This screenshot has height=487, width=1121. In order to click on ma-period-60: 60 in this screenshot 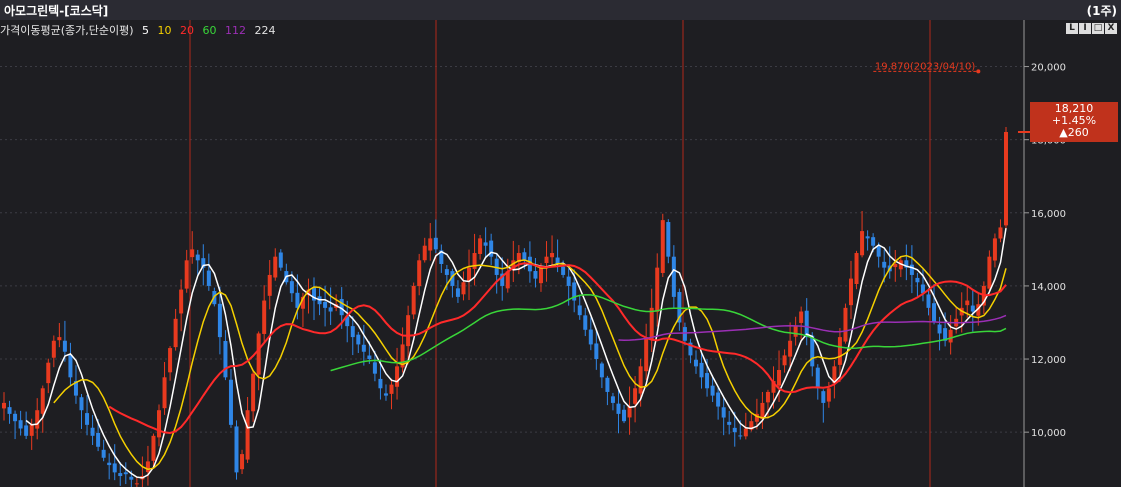, I will do `click(209, 30)`.